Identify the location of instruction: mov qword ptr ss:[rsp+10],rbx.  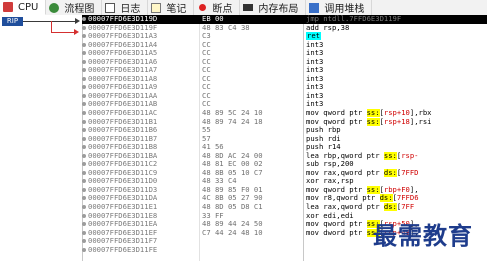
(369, 113).